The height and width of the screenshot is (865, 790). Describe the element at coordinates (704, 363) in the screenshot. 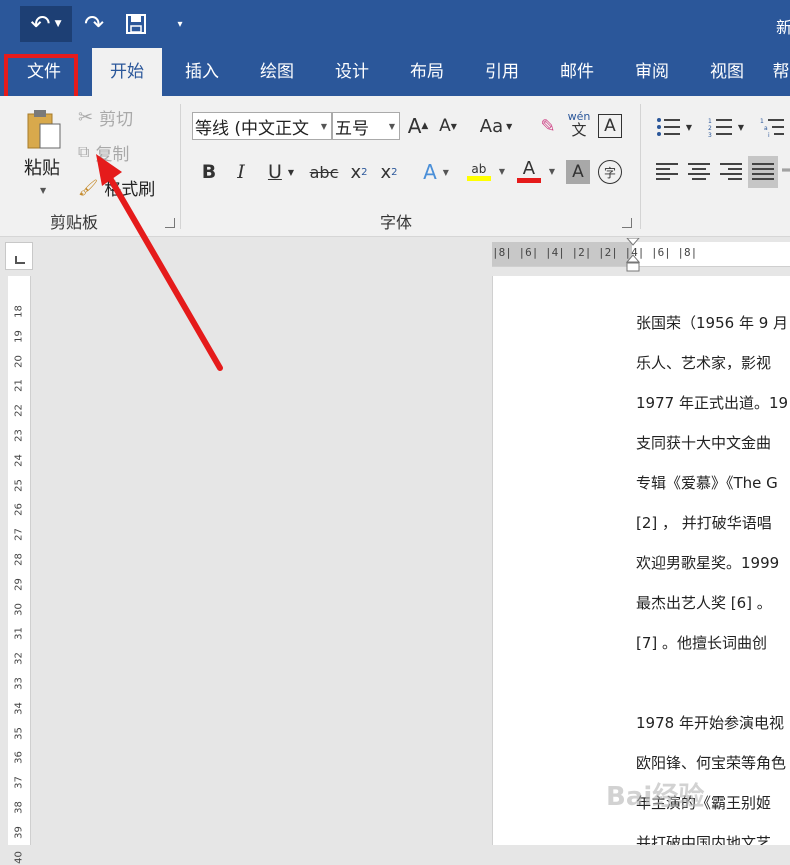

I see `document-text-line: 乐人、艺术家，影视` at that location.